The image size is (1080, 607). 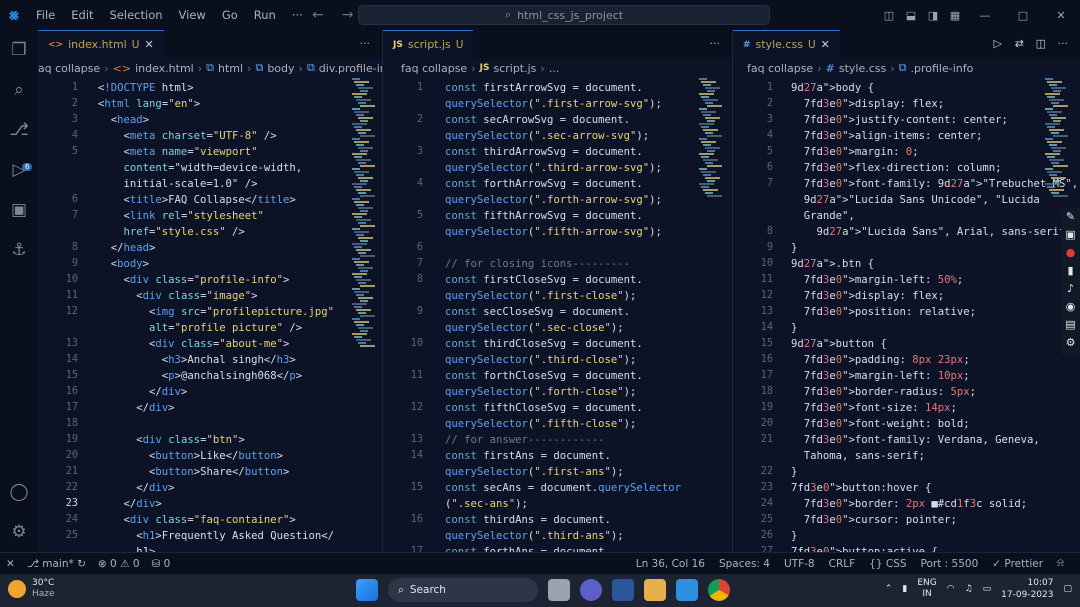 What do you see at coordinates (82, 15) in the screenshot?
I see `menu-edit: Edit` at bounding box center [82, 15].